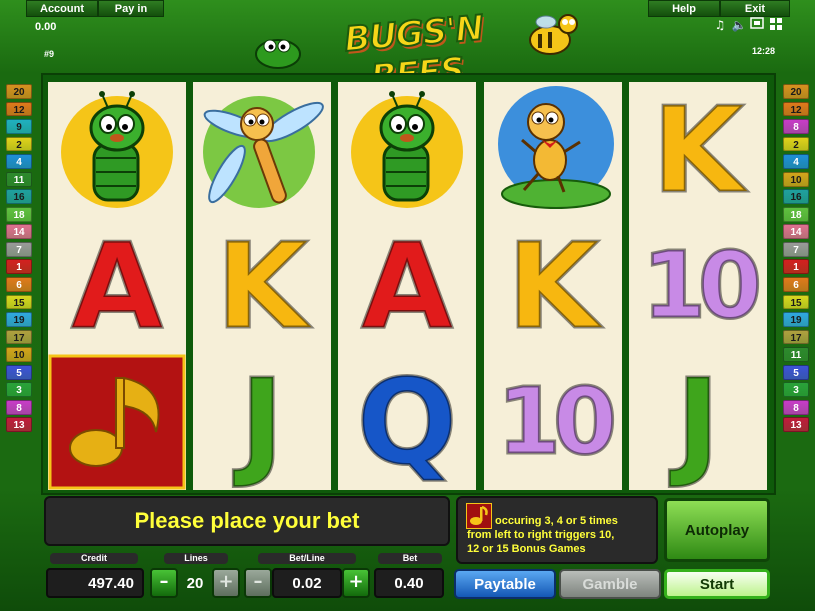  Describe the element at coordinates (195, 583) in the screenshot. I see `lines-value: 20` at that location.